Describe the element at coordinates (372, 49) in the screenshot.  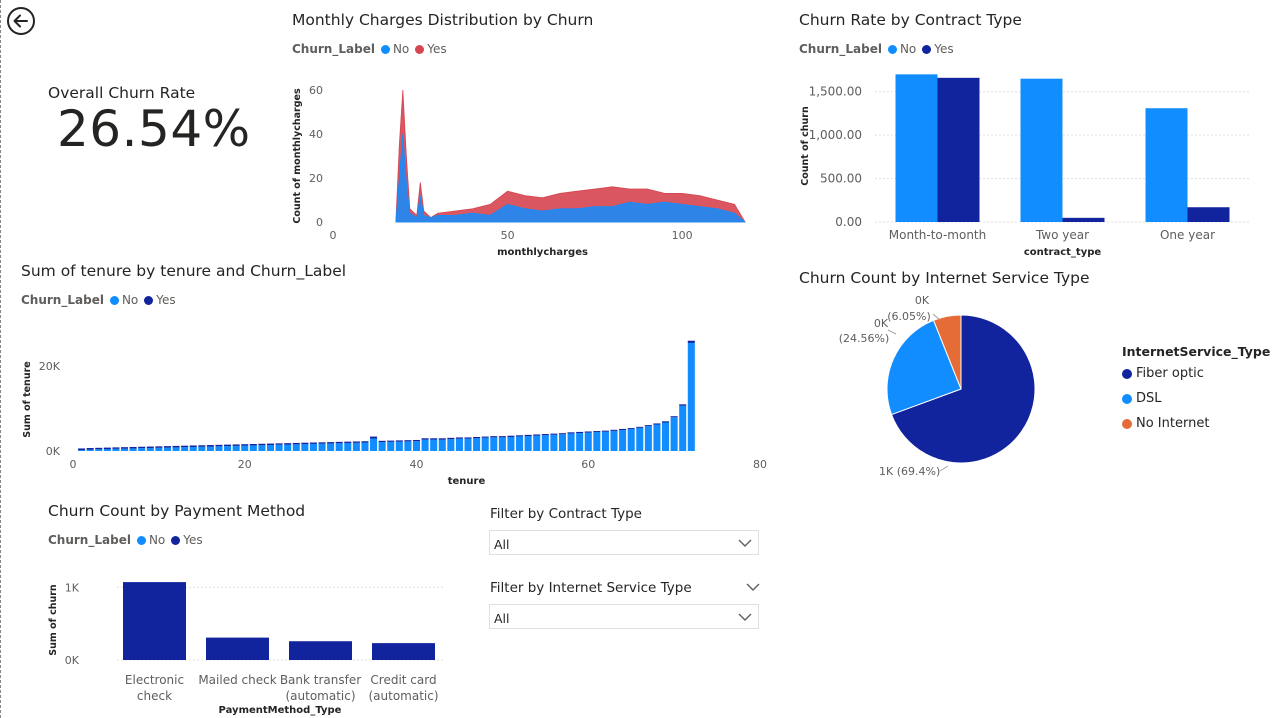
I see `monthly-legend: Churn_Label No Yes` at that location.